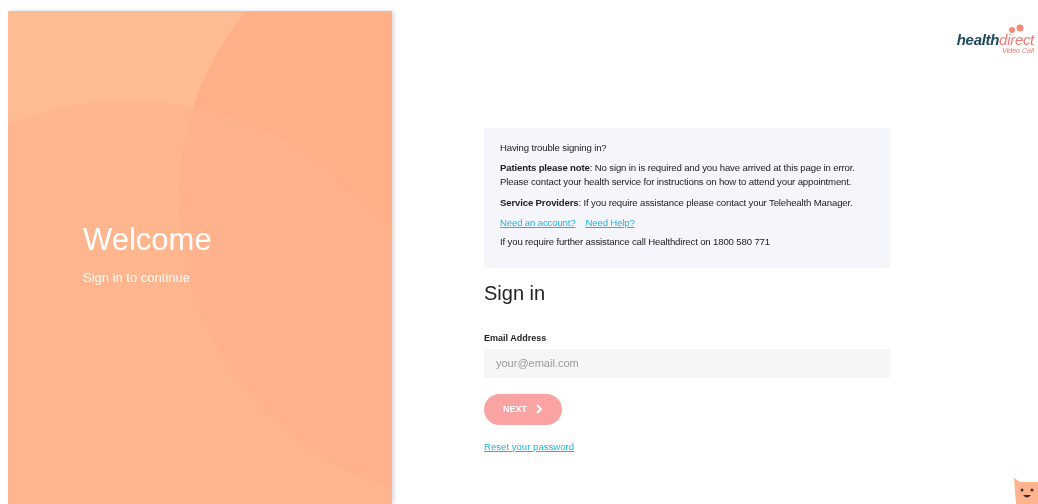 This screenshot has height=504, width=1038. I want to click on help-title: Having trouble signing in?, so click(554, 147).